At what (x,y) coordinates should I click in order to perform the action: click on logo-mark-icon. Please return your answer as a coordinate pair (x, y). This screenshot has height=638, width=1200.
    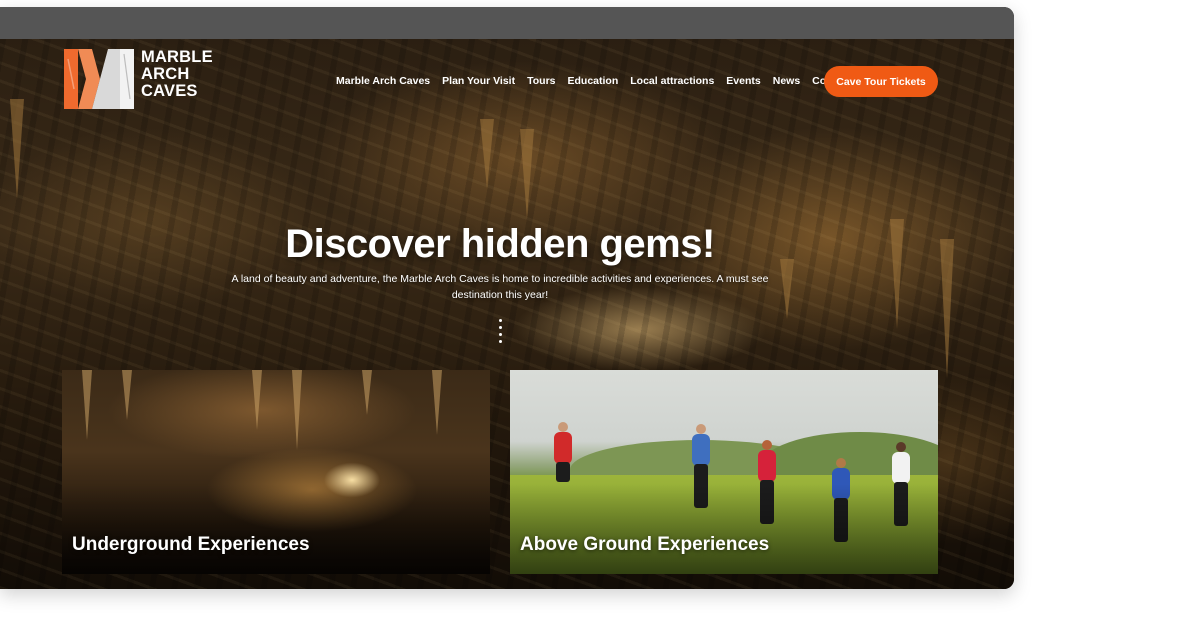
    Looking at the image, I should click on (99, 79).